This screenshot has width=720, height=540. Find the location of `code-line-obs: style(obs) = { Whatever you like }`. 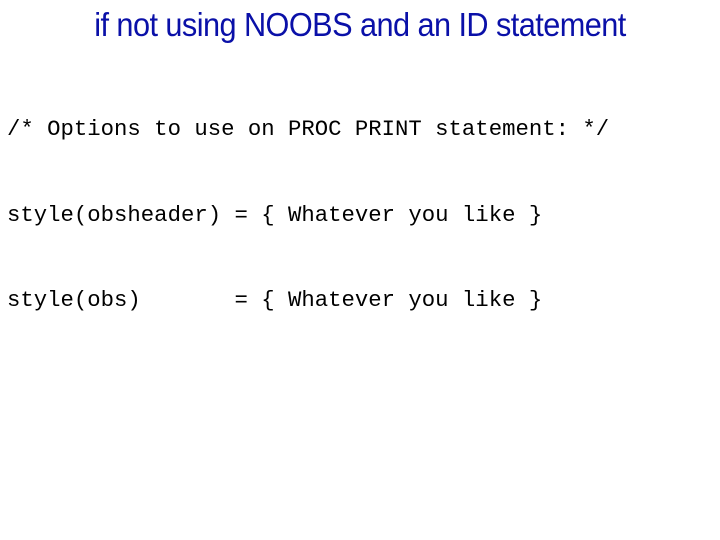

code-line-obs: style(obs) = { Whatever you like } is located at coordinates (275, 300).